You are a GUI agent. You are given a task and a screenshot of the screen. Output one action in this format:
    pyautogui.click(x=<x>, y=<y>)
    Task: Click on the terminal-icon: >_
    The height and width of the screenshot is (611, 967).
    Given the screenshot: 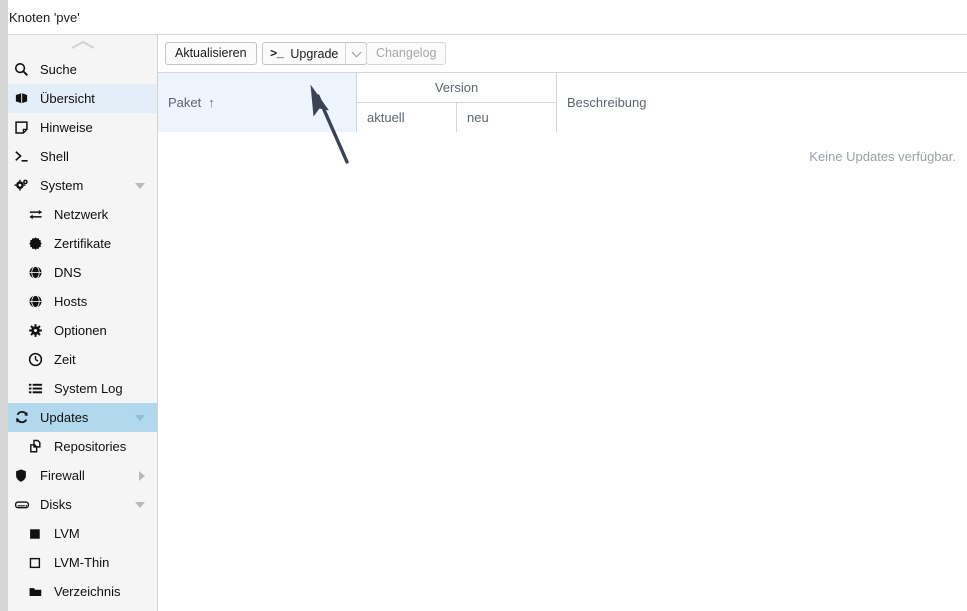 What is the action you would take?
    pyautogui.click(x=277, y=53)
    